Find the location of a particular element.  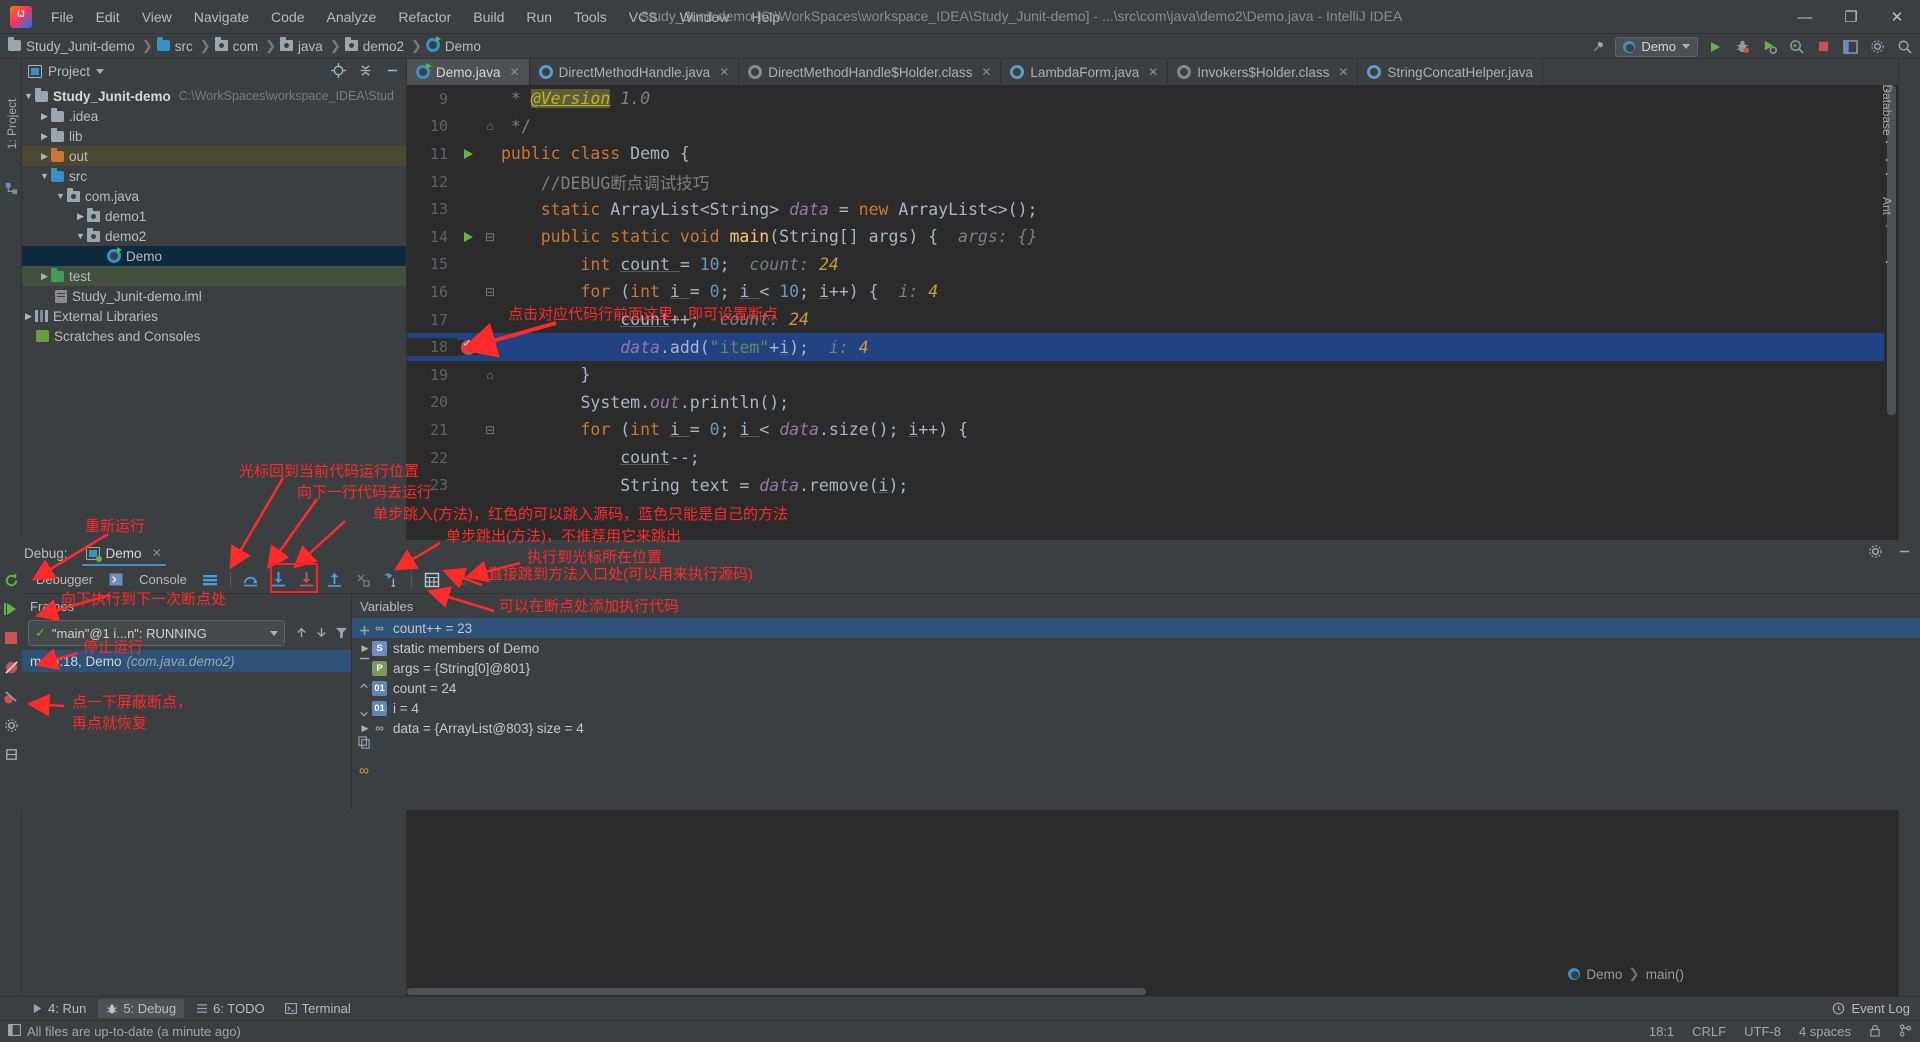

tree-row-idea: ▶ .idea is located at coordinates (214, 116).